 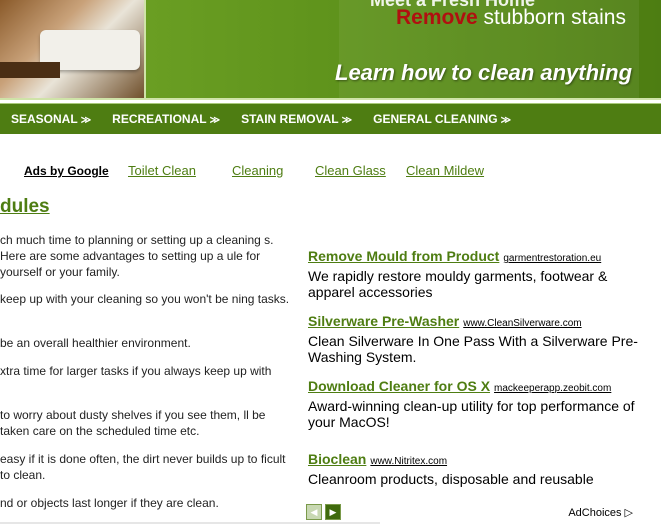 I want to click on ad-url: mackeeperapp.zeobit.com, so click(x=552, y=388).